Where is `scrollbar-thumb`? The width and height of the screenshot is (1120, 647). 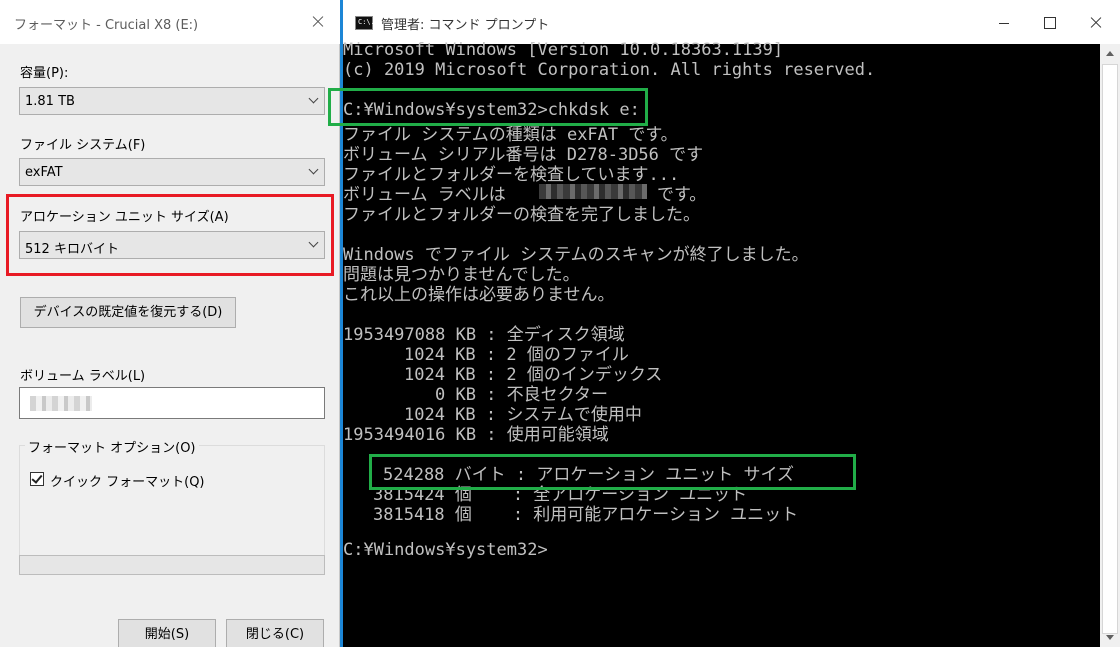
scrollbar-thumb is located at coordinates (1110, 349).